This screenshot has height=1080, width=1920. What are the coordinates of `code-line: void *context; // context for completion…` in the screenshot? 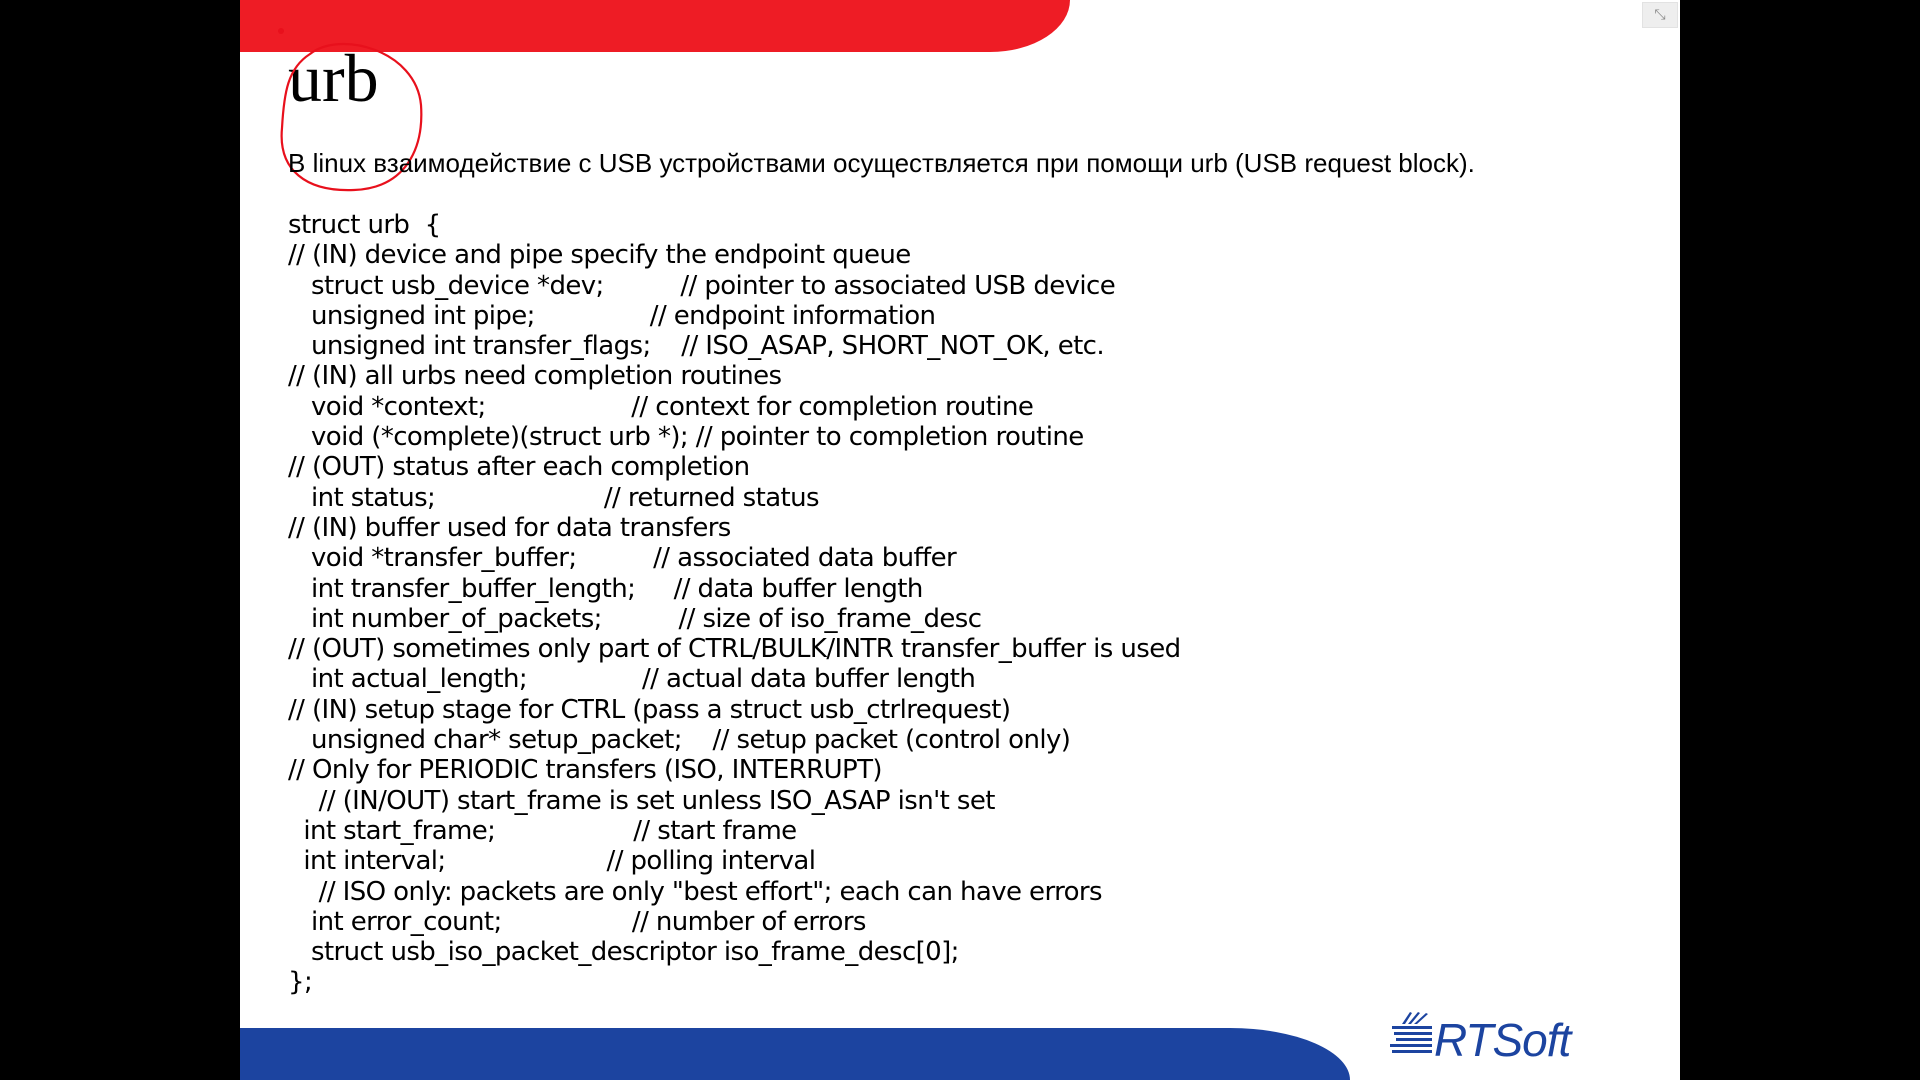 It's located at (661, 406).